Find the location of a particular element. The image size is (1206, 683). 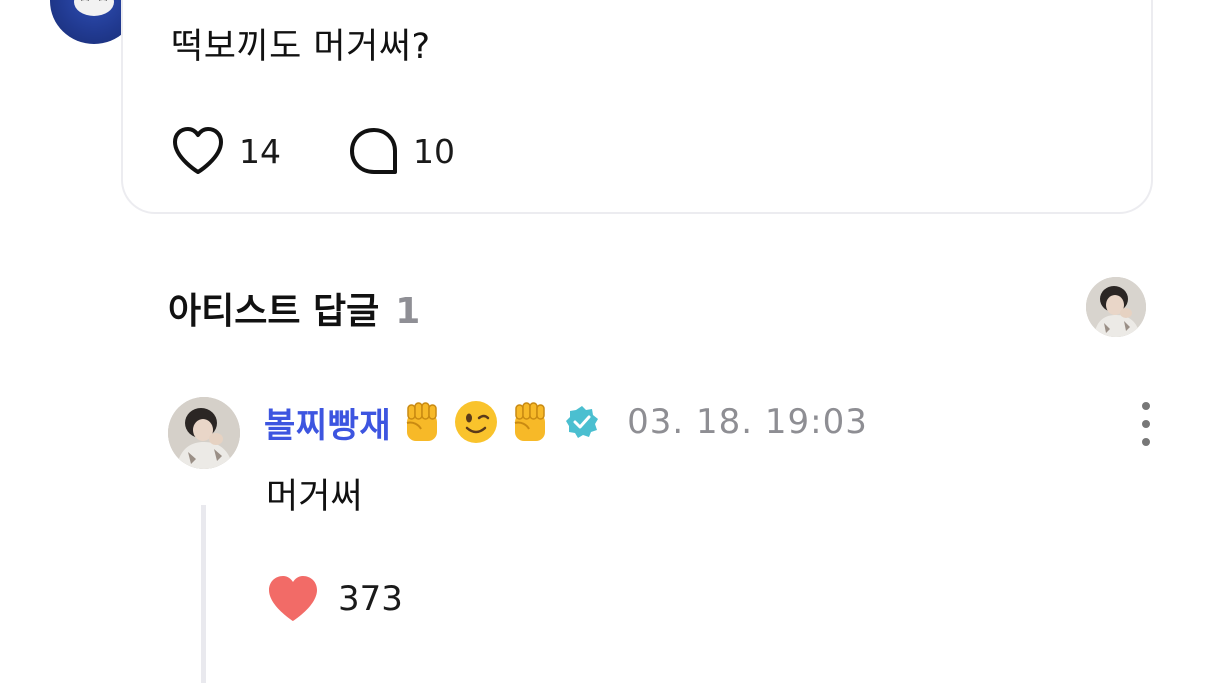

speech-bubble-icon is located at coordinates (373, 151).